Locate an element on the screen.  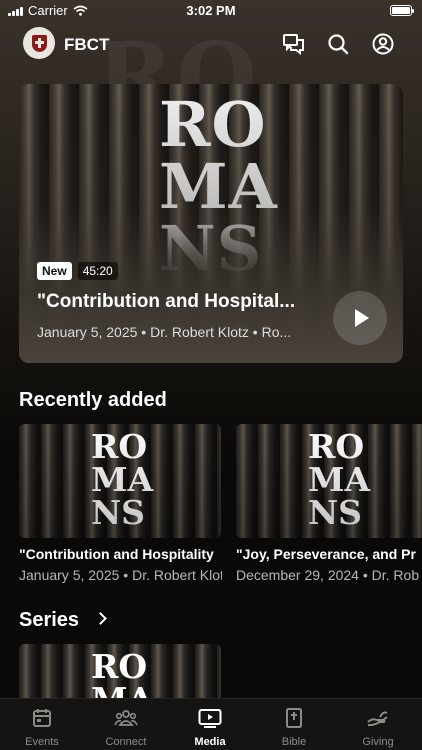
recent-item-title: "Contribution and Hospitality is located at coordinates (120, 554).